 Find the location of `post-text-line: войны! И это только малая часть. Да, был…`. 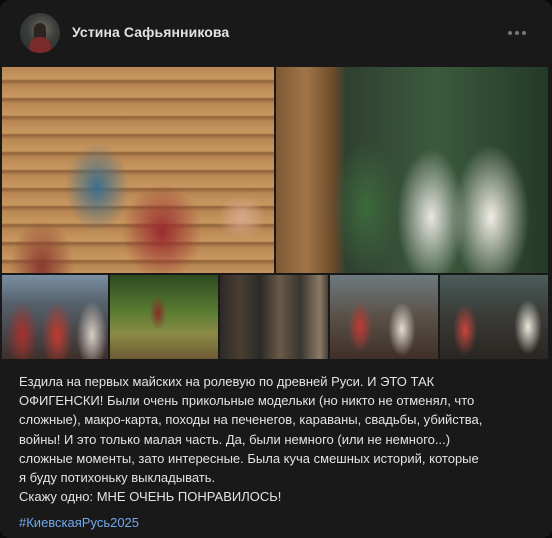

post-text-line: войны! И это только малая часть. Да, был… is located at coordinates (235, 439).